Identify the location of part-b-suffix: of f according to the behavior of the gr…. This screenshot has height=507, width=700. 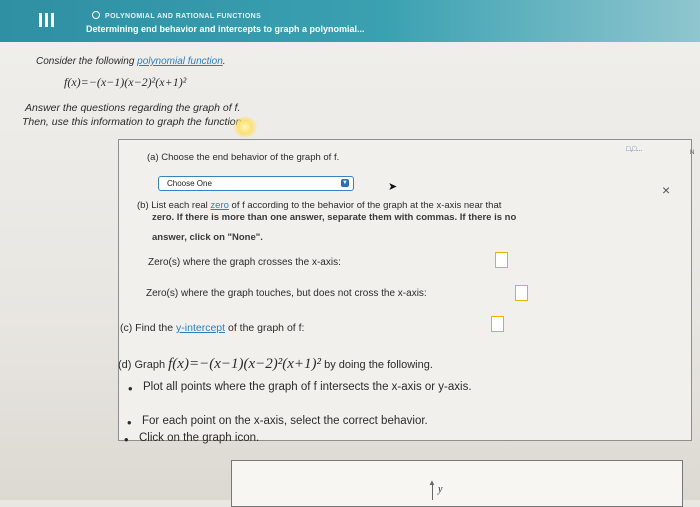
(365, 205).